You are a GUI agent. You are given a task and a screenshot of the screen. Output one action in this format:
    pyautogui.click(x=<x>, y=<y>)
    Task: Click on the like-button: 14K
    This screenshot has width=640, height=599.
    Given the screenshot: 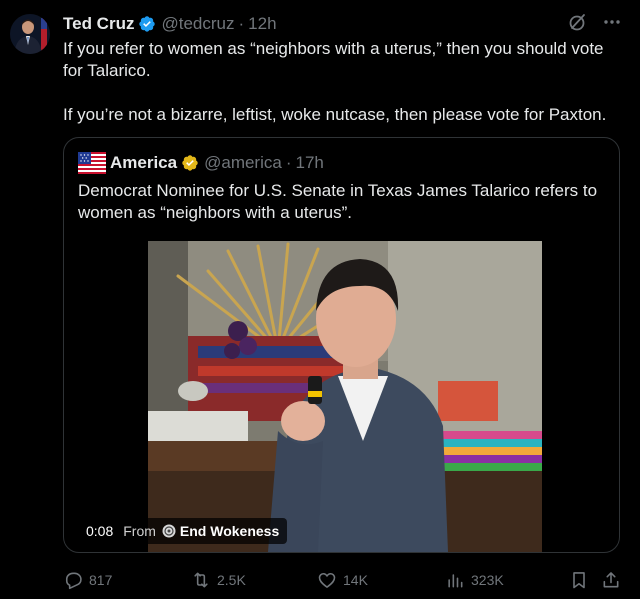 What is the action you would take?
    pyautogui.click(x=342, y=580)
    